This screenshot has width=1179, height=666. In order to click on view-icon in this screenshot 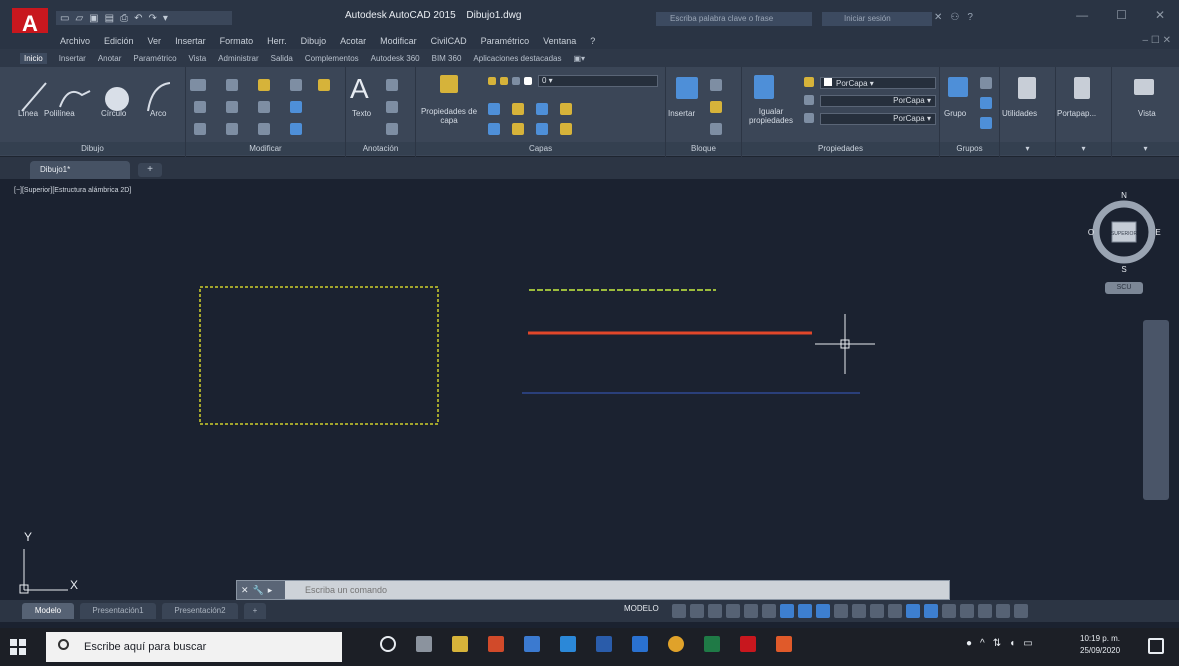, I will do `click(1144, 87)`.